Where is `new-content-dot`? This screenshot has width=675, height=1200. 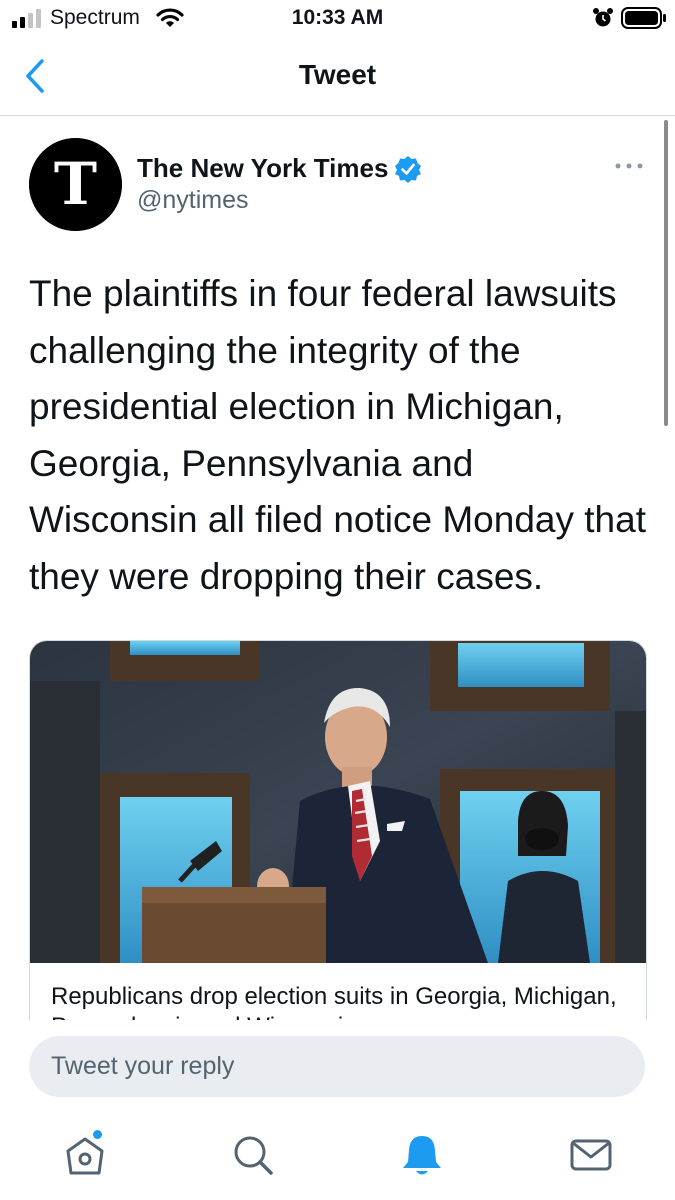
new-content-dot is located at coordinates (97, 1134).